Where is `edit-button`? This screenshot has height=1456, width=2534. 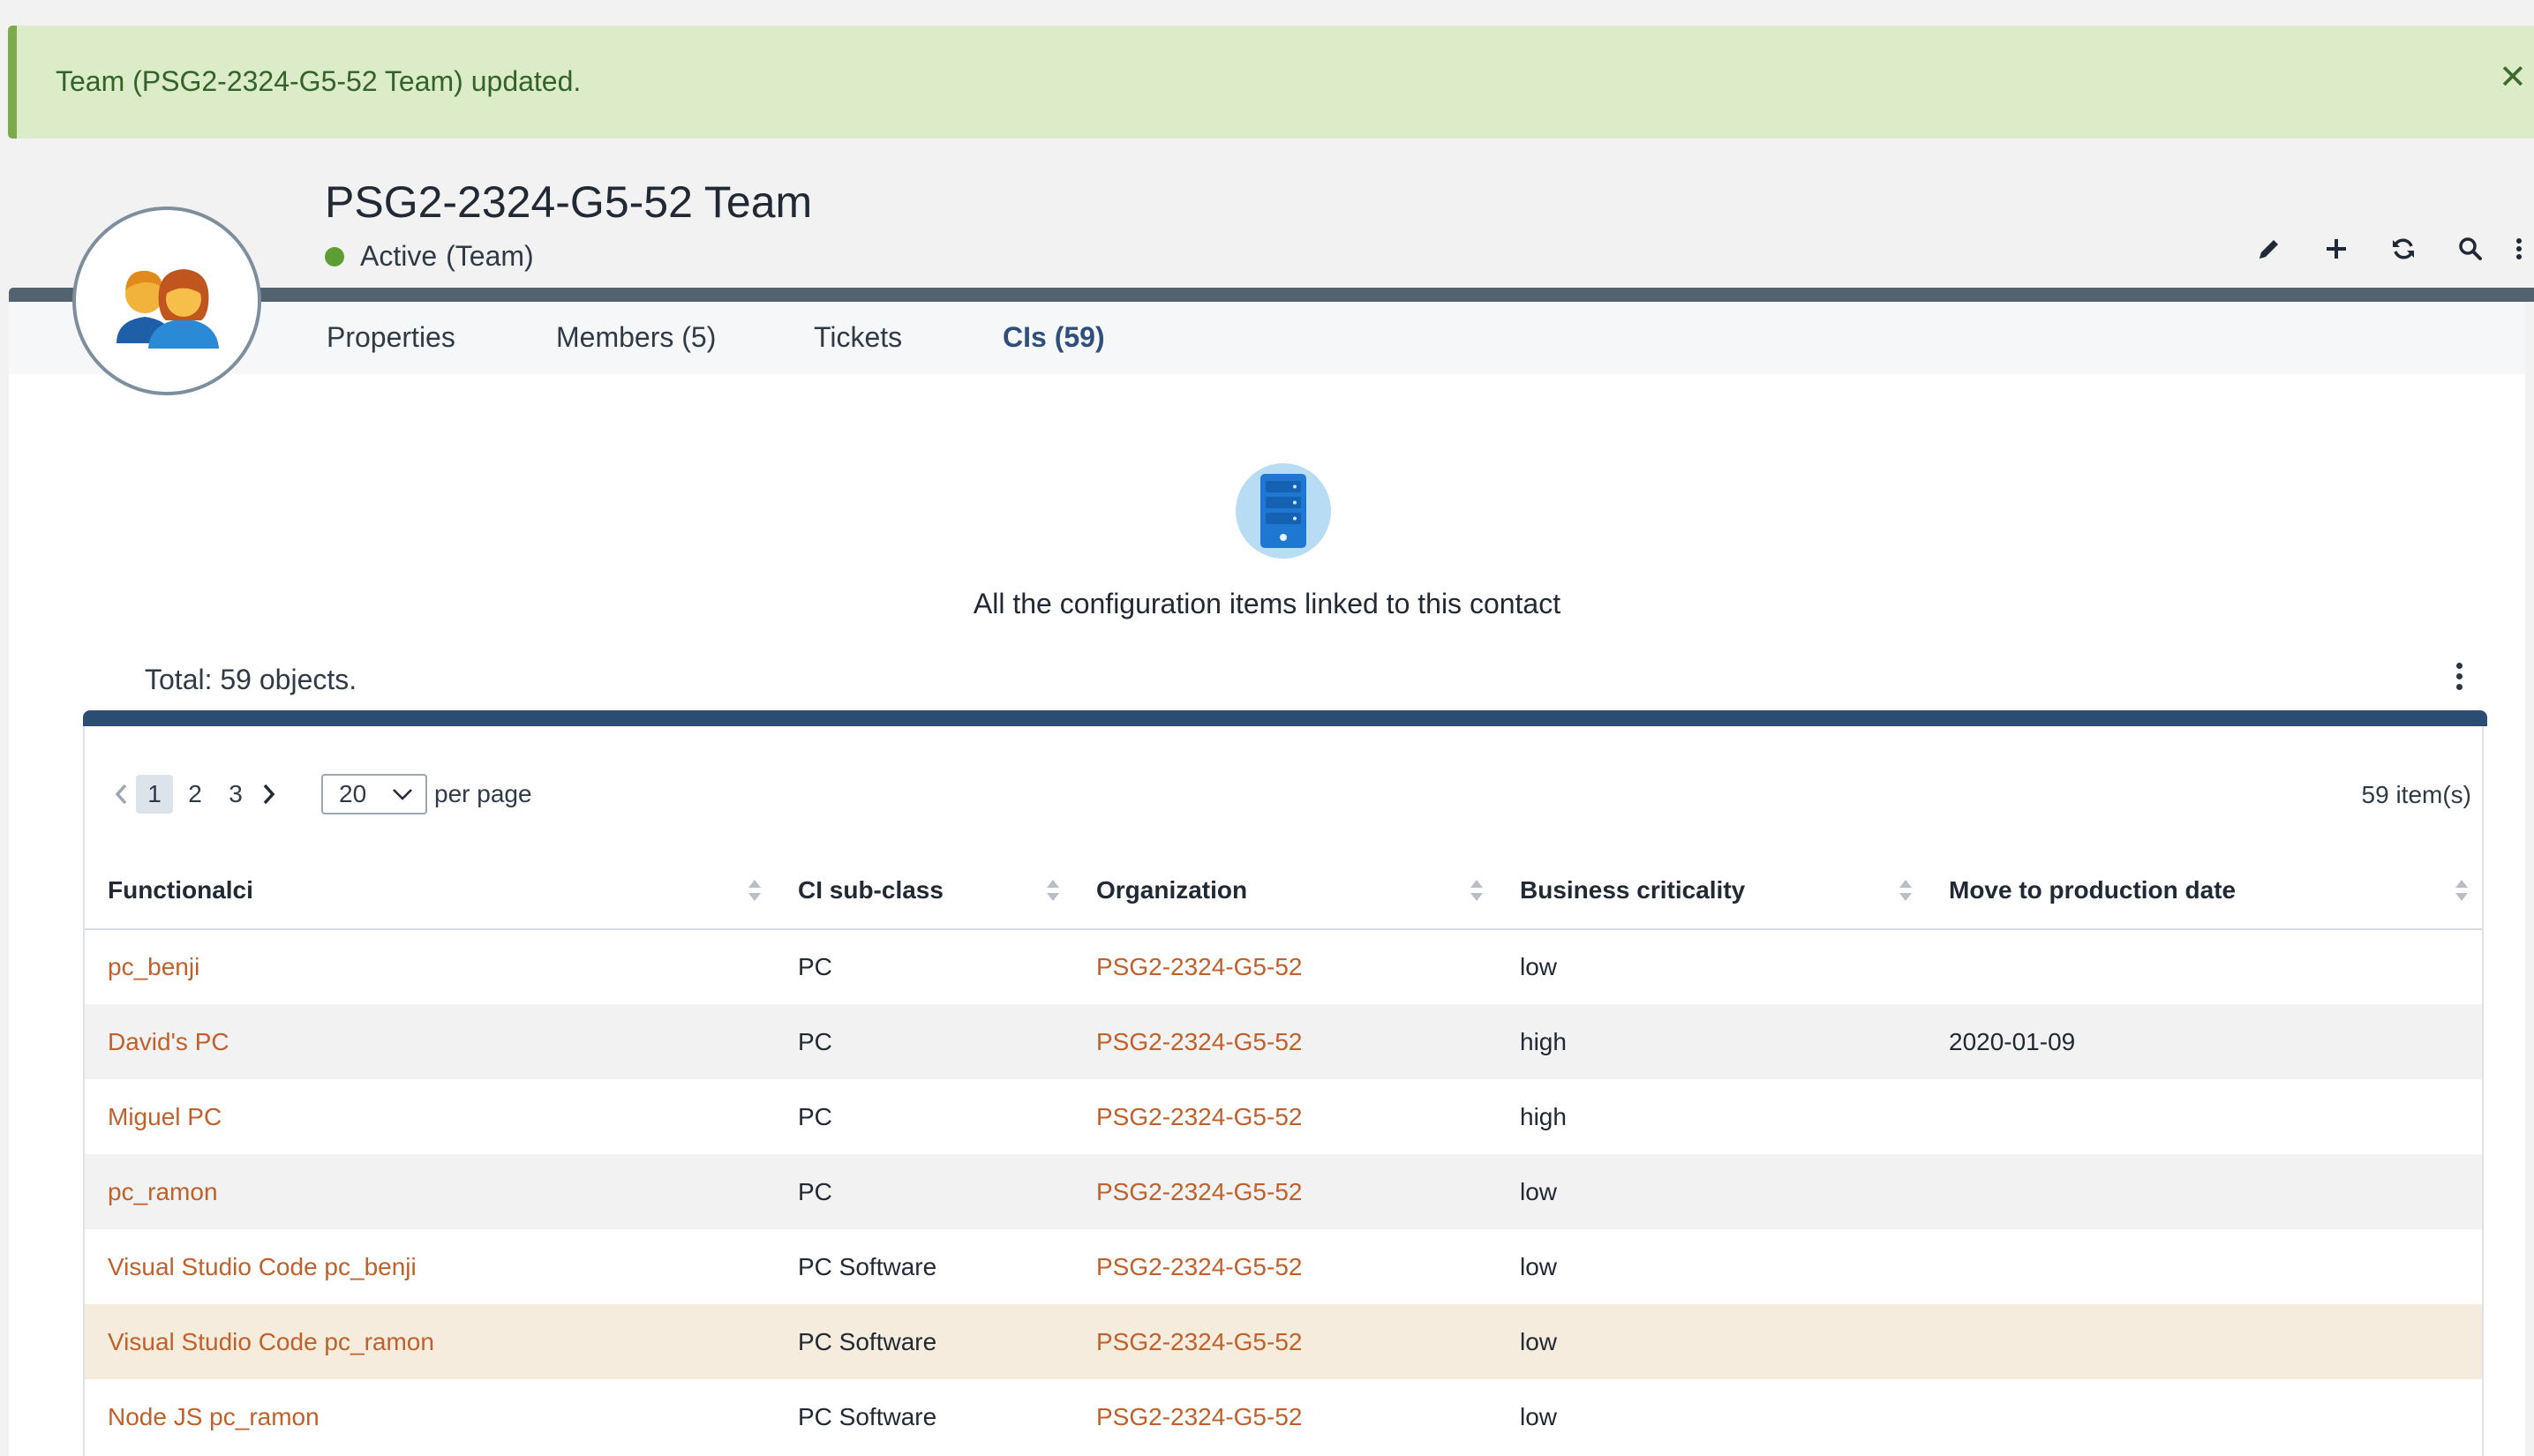 edit-button is located at coordinates (2270, 249).